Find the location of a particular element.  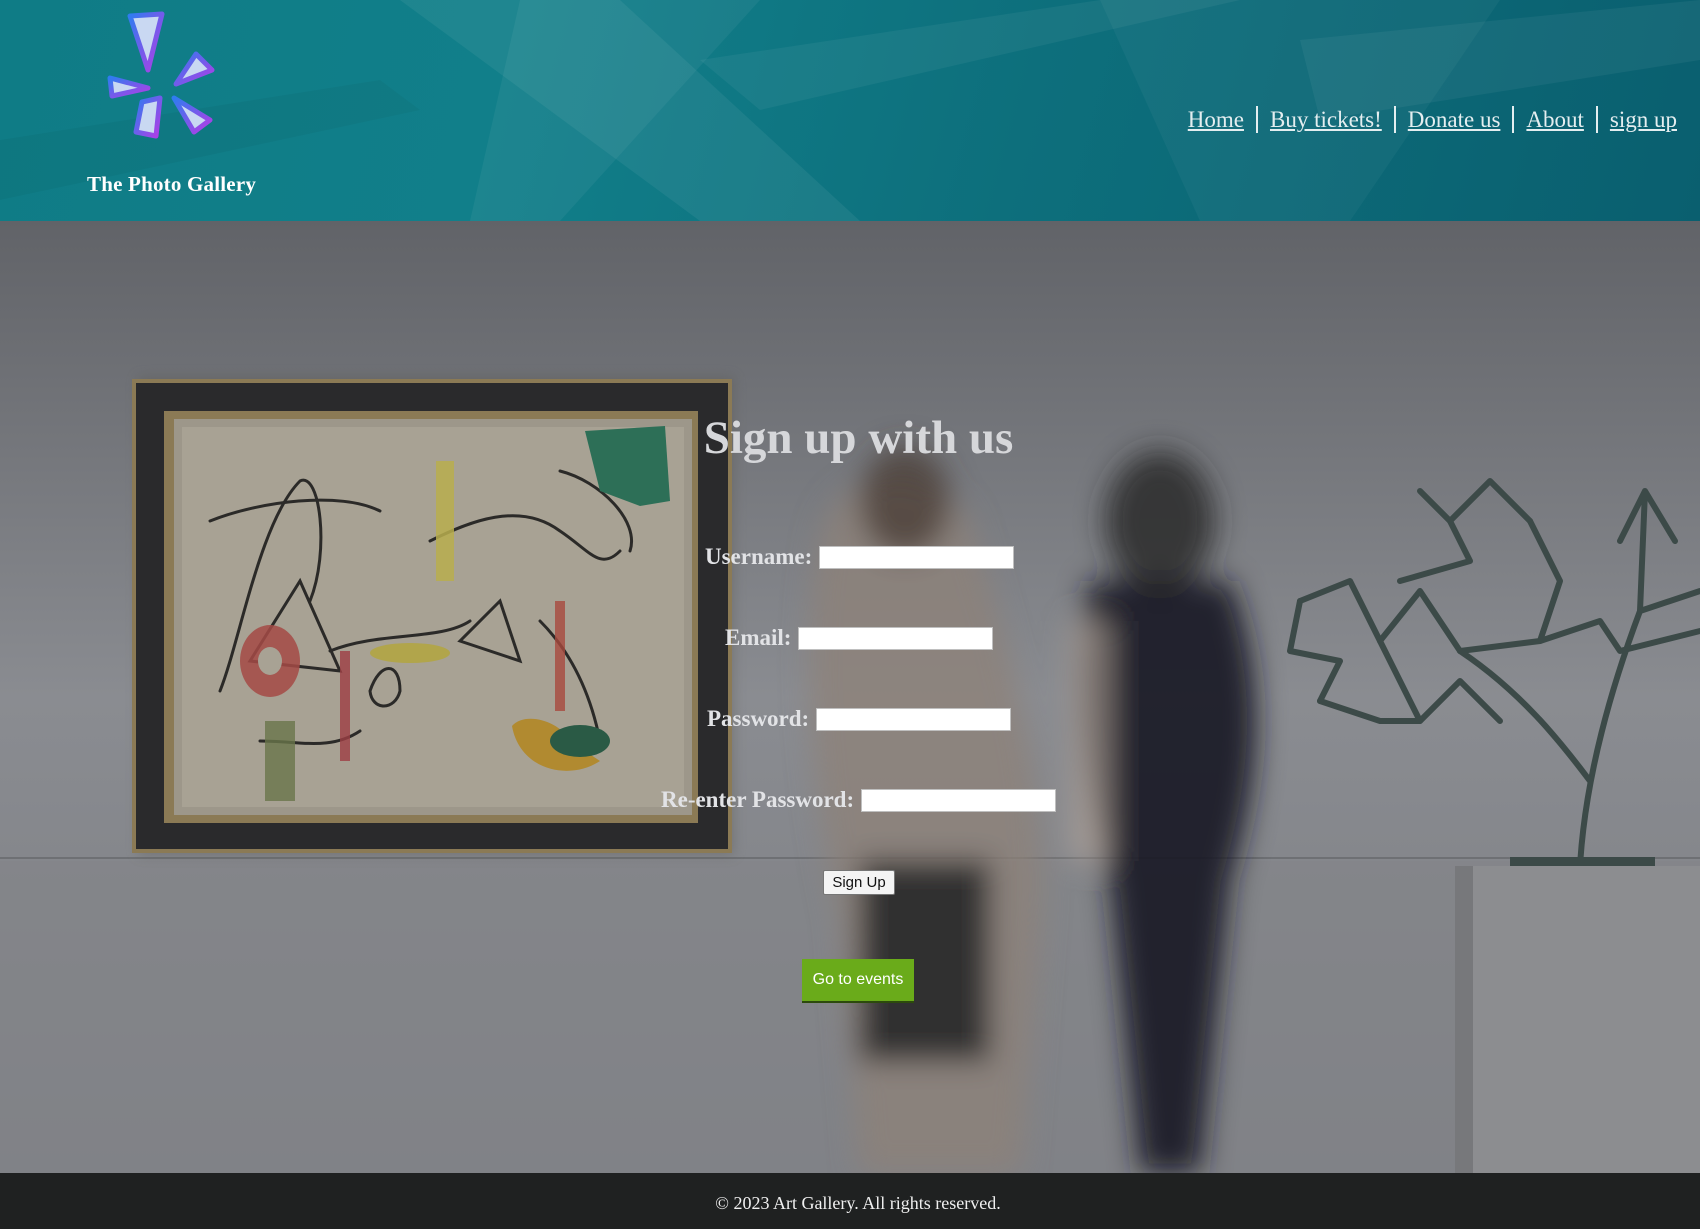

nav-buy-tickets-link: Buy tickets! is located at coordinates (1326, 120).